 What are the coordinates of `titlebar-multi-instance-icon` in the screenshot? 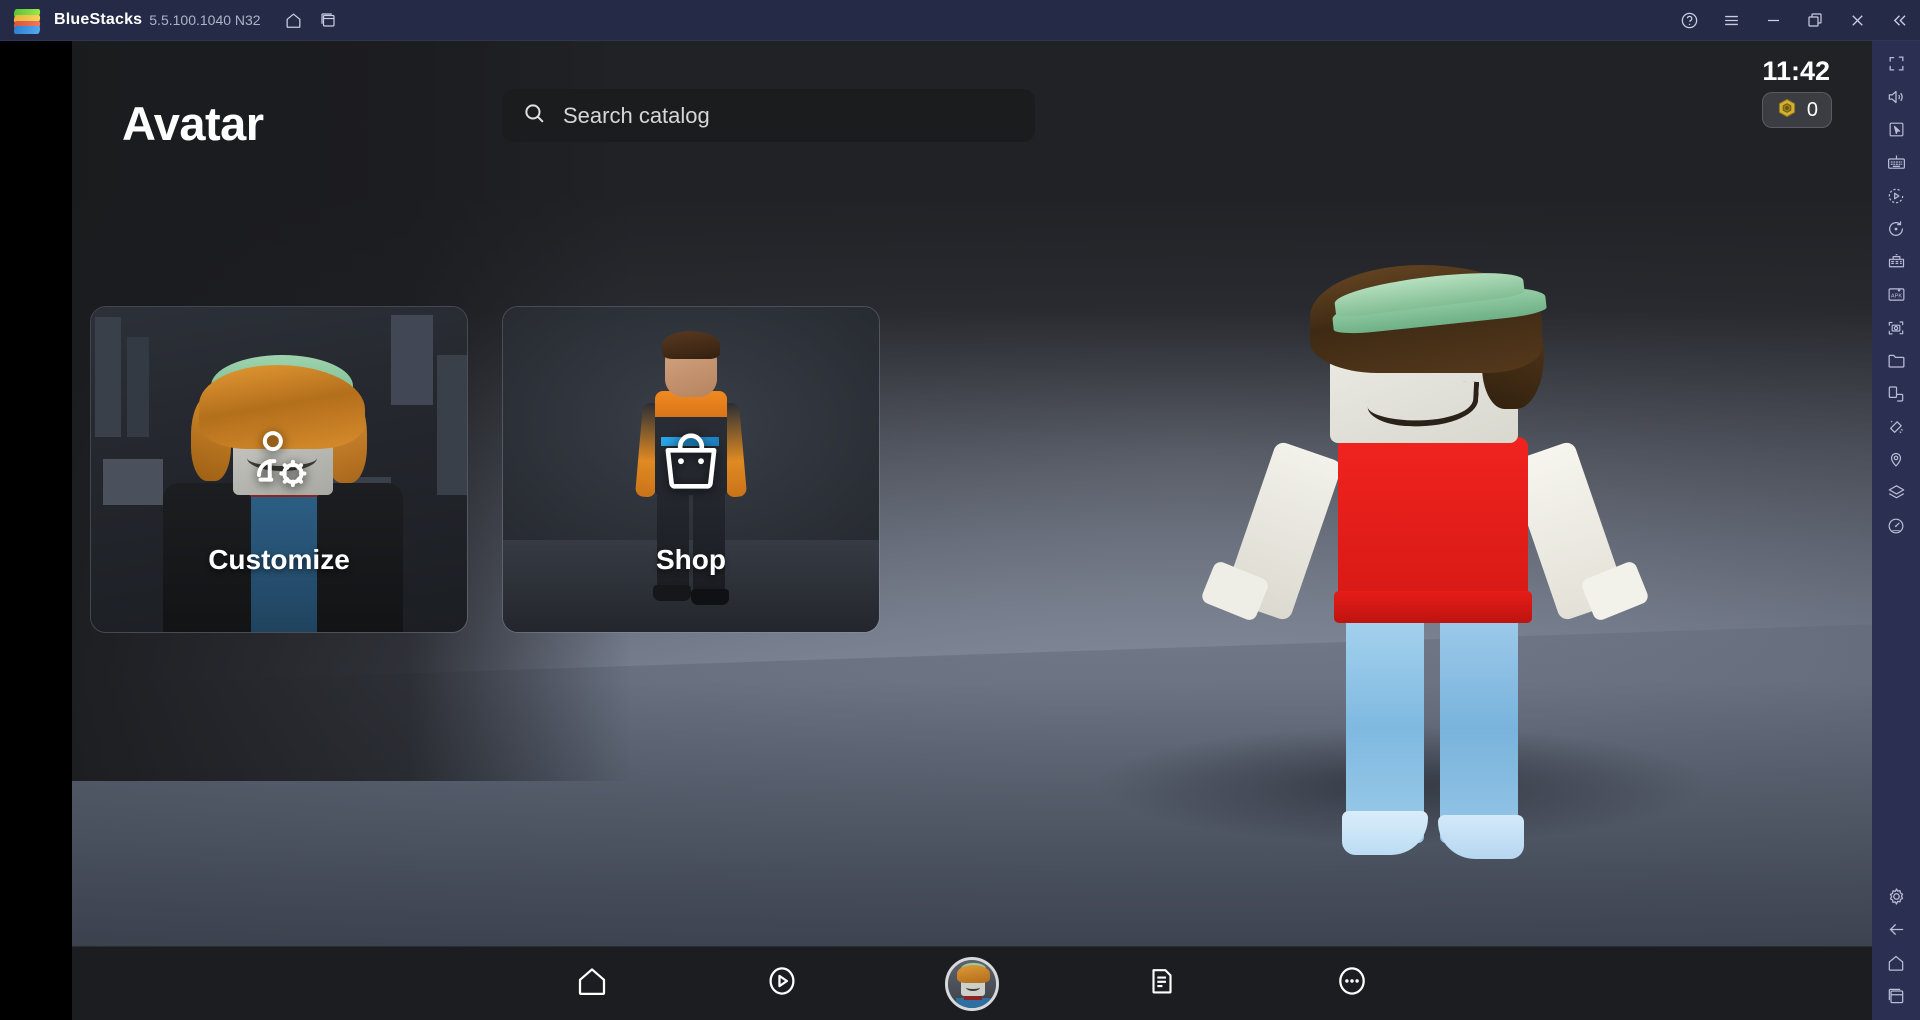 It's located at (328, 20).